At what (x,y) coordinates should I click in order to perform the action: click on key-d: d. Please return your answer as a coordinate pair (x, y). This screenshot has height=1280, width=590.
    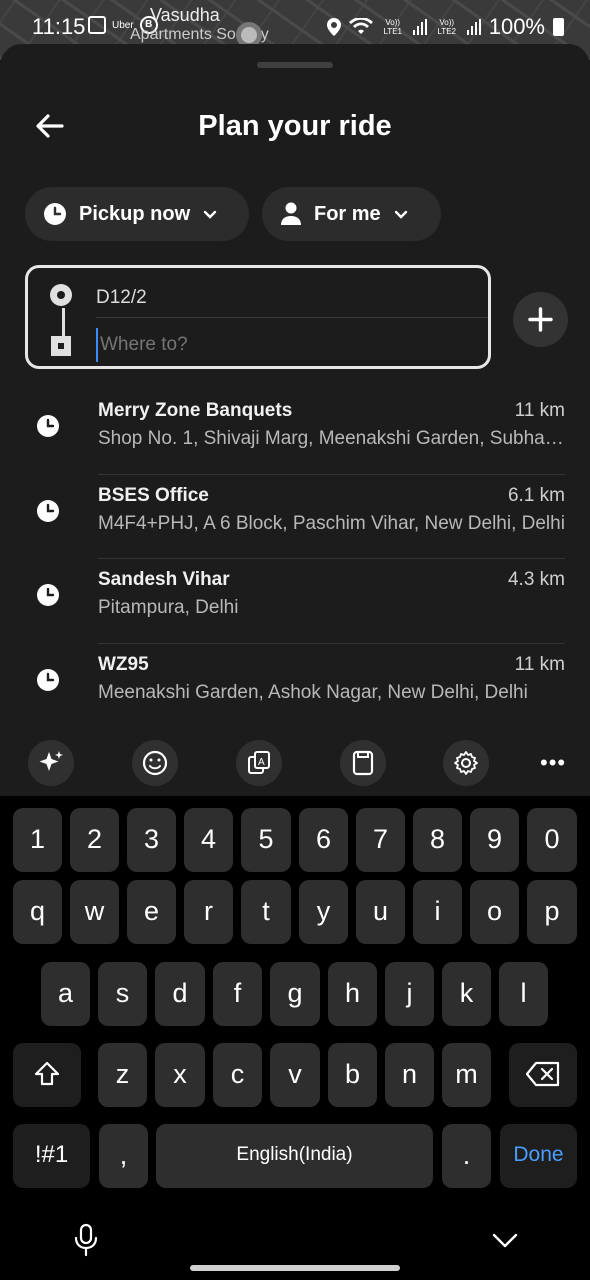
    Looking at the image, I should click on (180, 994).